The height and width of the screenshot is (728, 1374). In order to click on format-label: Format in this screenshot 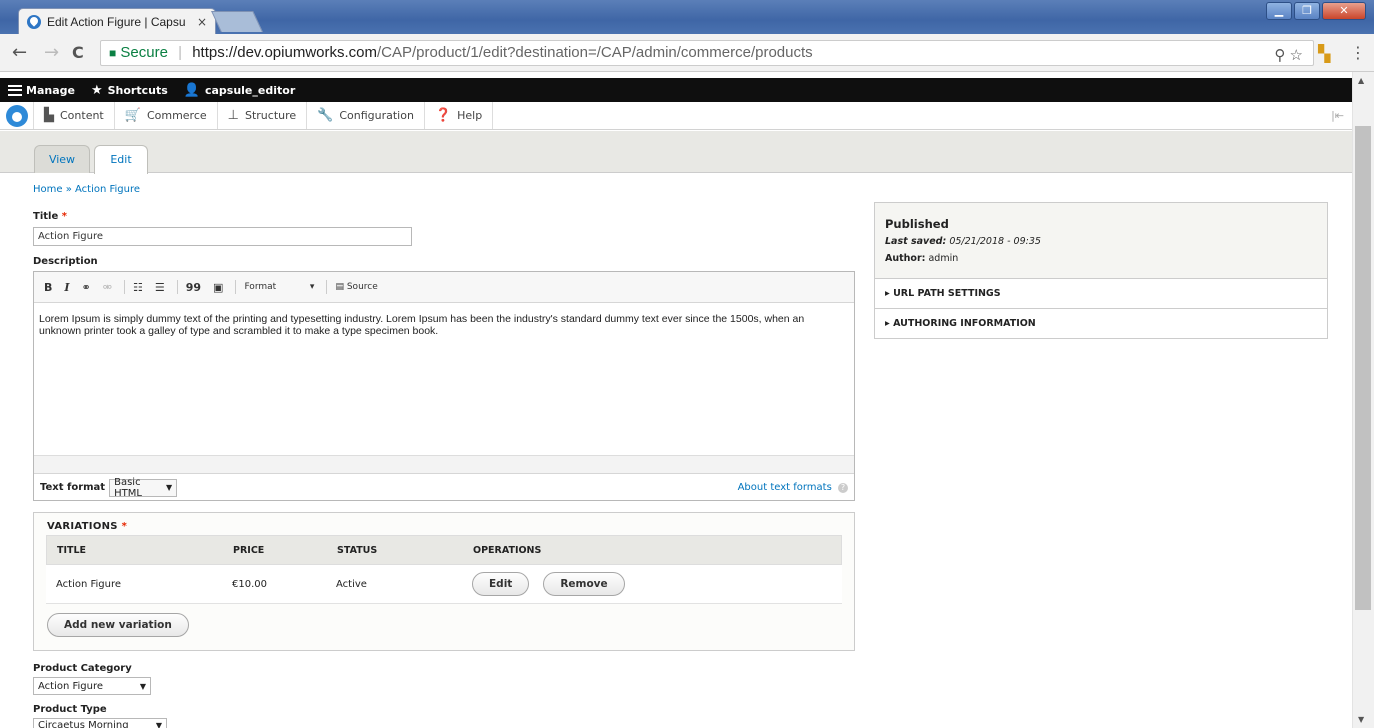, I will do `click(260, 287)`.